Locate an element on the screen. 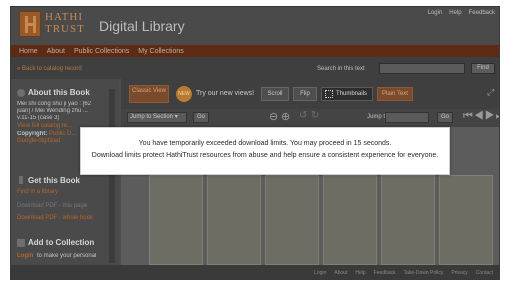 This screenshot has width=510, height=284. footer-privacy-link: Privacy is located at coordinates (459, 273).